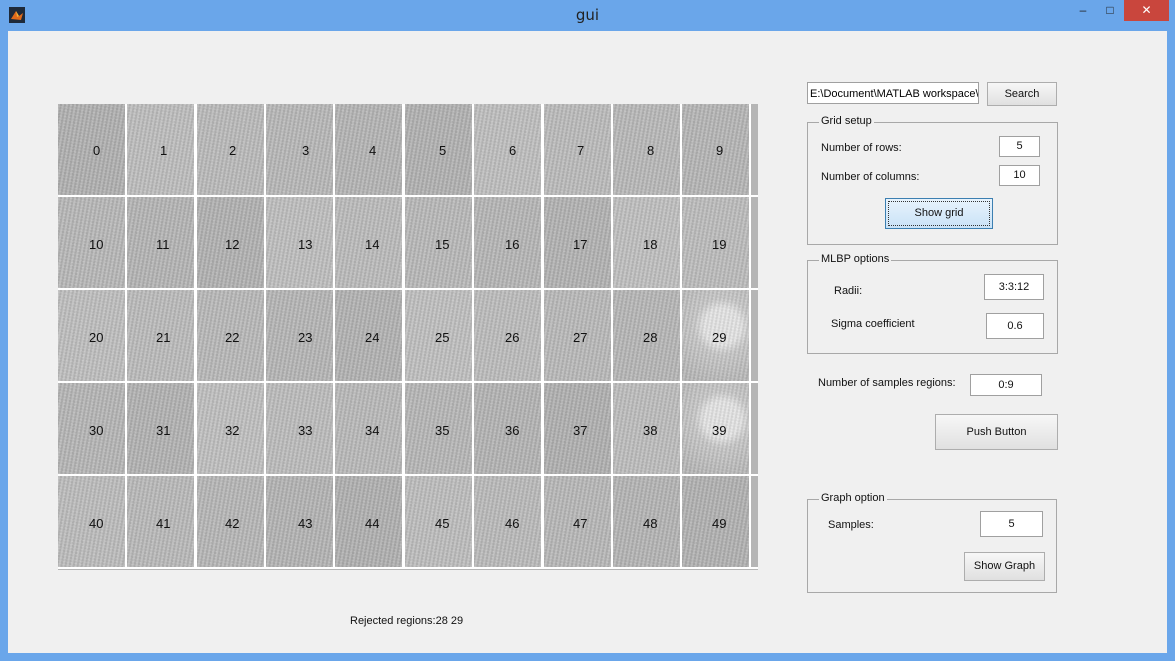 This screenshot has width=1175, height=661. Describe the element at coordinates (372, 337) in the screenshot. I see `cell-number: 24` at that location.